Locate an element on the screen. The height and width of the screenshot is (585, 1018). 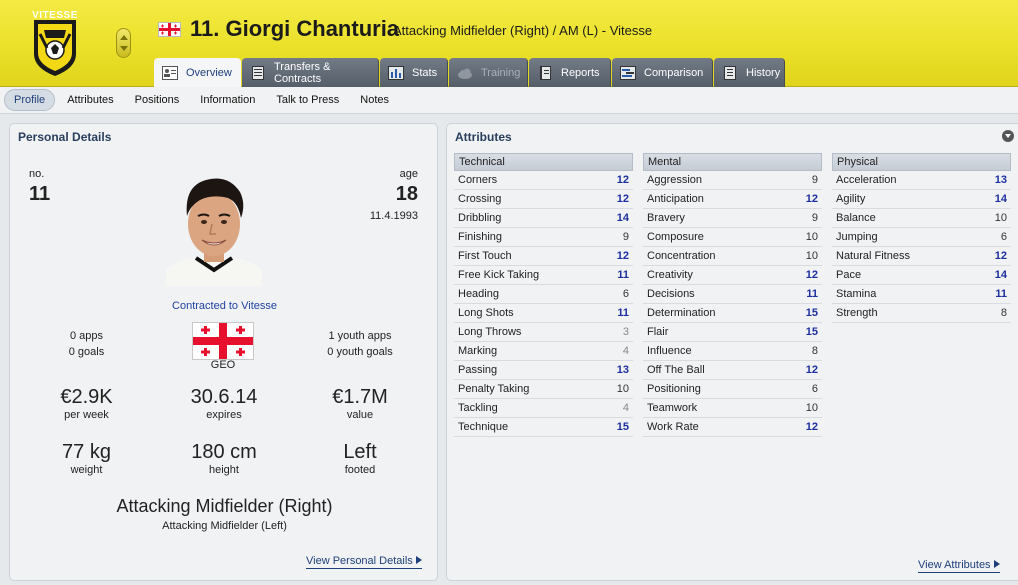
tab-transfers-contracts: Transfers & Contracts is located at coordinates (310, 72).